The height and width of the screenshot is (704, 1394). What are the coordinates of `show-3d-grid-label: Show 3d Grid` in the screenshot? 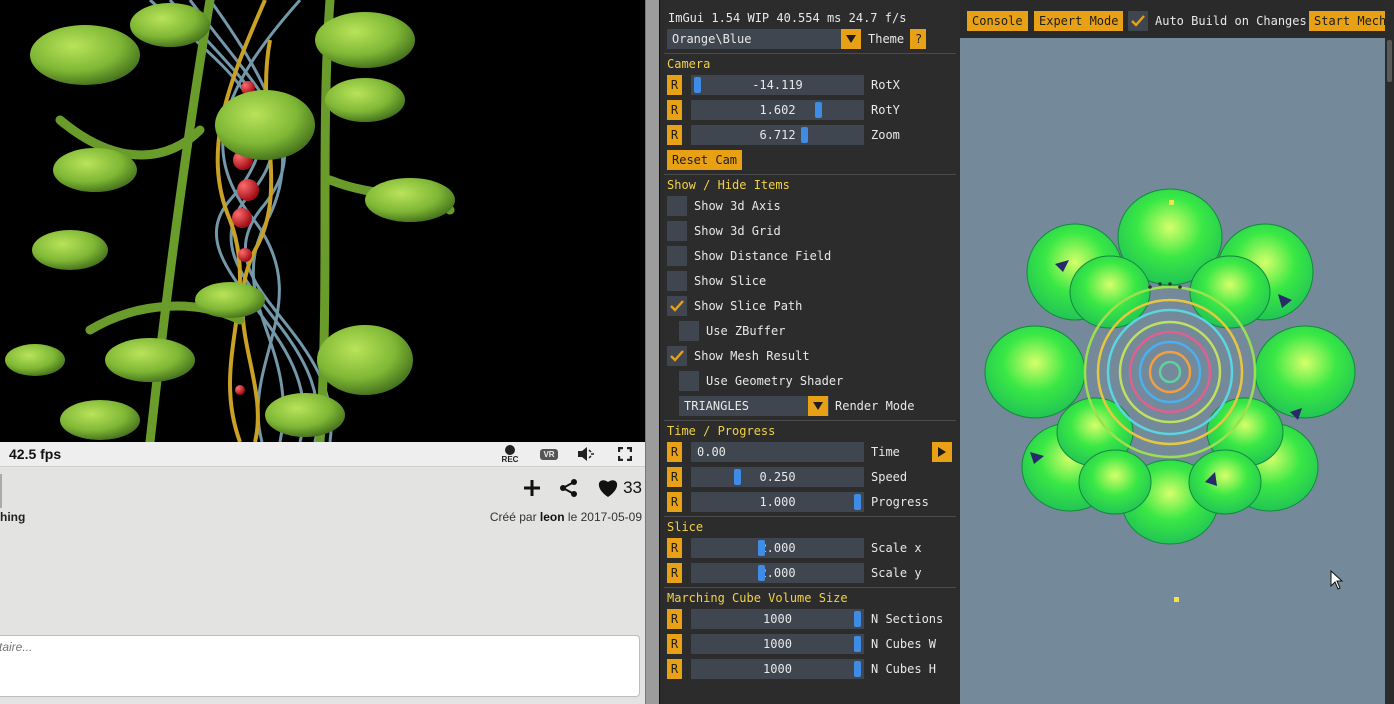 It's located at (737, 231).